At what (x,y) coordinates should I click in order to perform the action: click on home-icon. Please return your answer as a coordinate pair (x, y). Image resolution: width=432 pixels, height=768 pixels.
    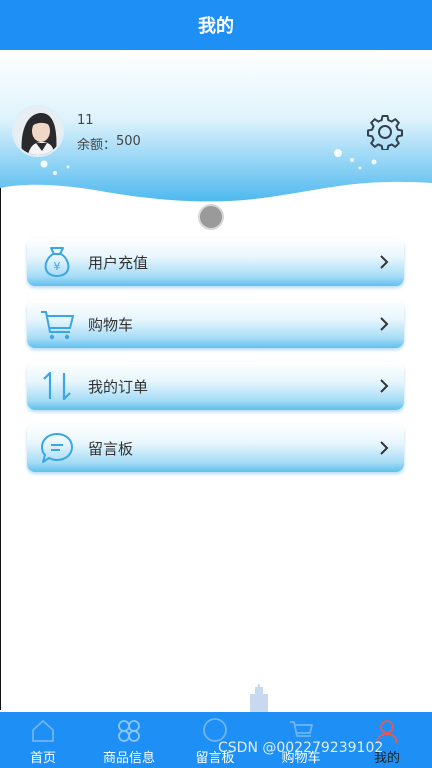
    Looking at the image, I should click on (43, 731).